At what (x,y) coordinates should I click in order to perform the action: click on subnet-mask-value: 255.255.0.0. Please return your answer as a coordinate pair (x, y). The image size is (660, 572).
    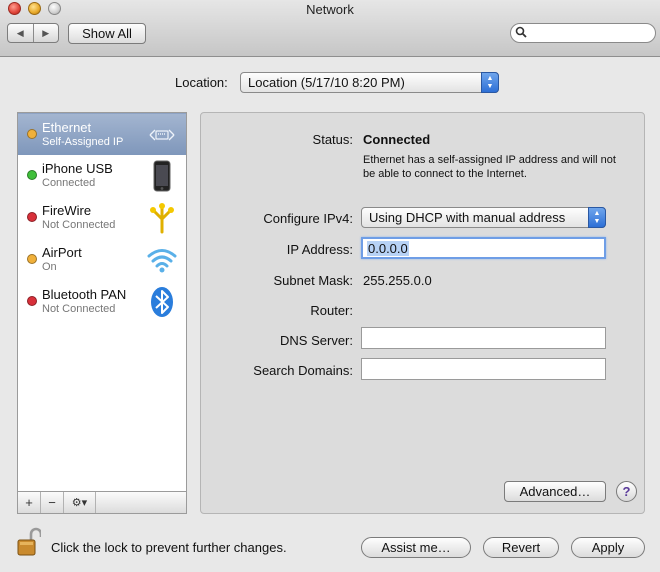
    Looking at the image, I should click on (397, 280).